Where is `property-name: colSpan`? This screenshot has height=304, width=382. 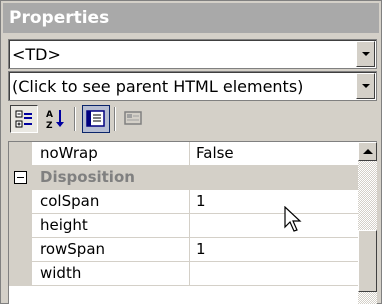 property-name: colSpan is located at coordinates (111, 202).